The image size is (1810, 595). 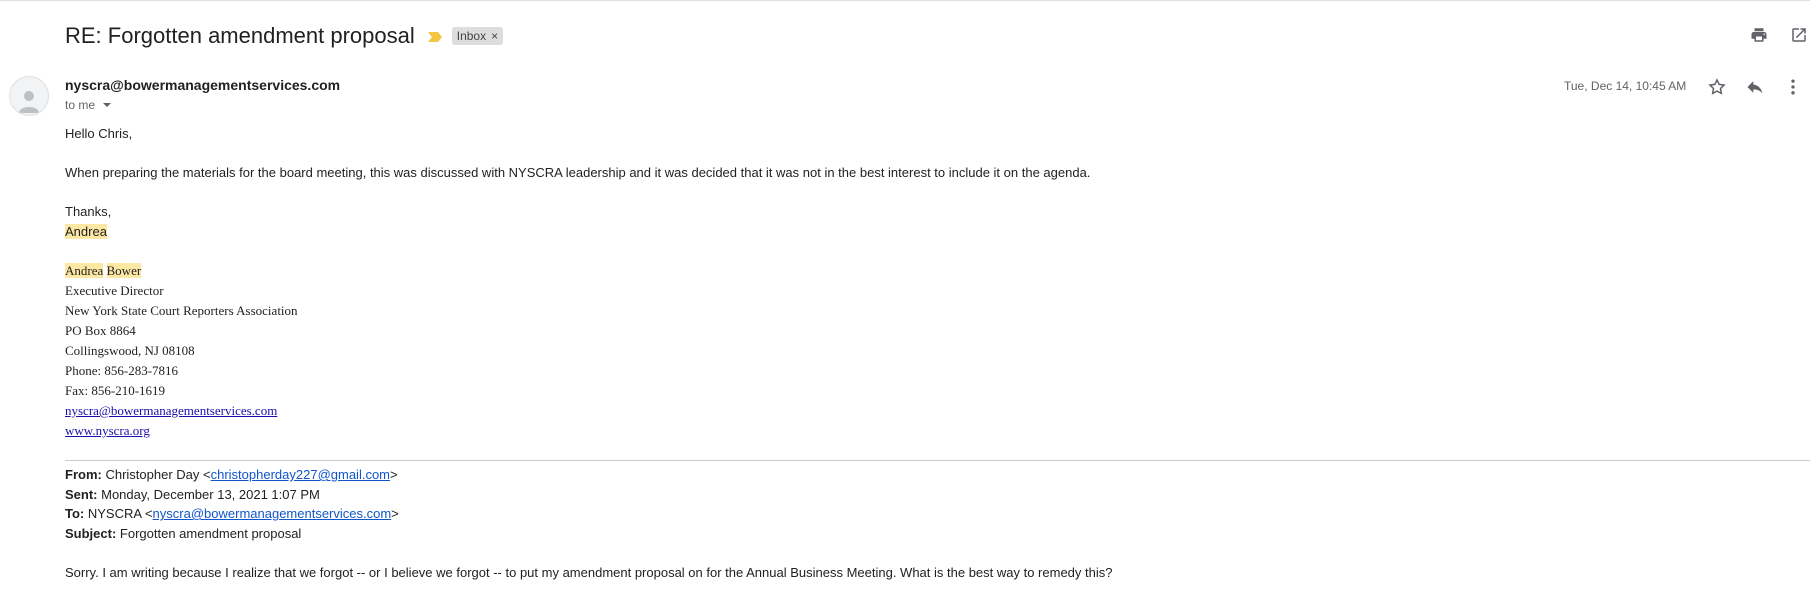 I want to click on inbox-label-text: Inbox, so click(x=471, y=36).